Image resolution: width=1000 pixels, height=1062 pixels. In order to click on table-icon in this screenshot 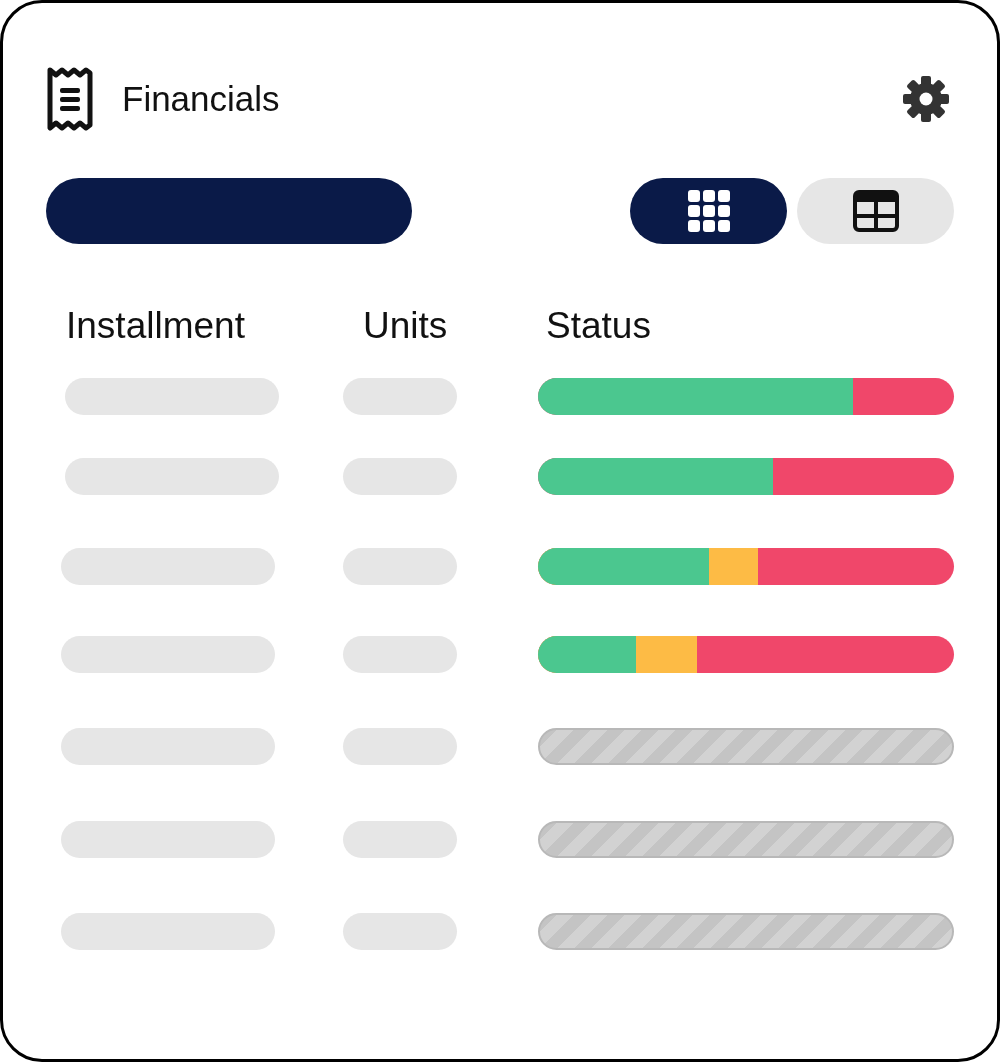, I will do `click(875, 211)`.